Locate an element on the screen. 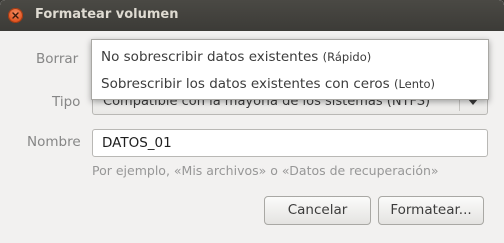  menu-item-note: (Rápido) is located at coordinates (347, 57).